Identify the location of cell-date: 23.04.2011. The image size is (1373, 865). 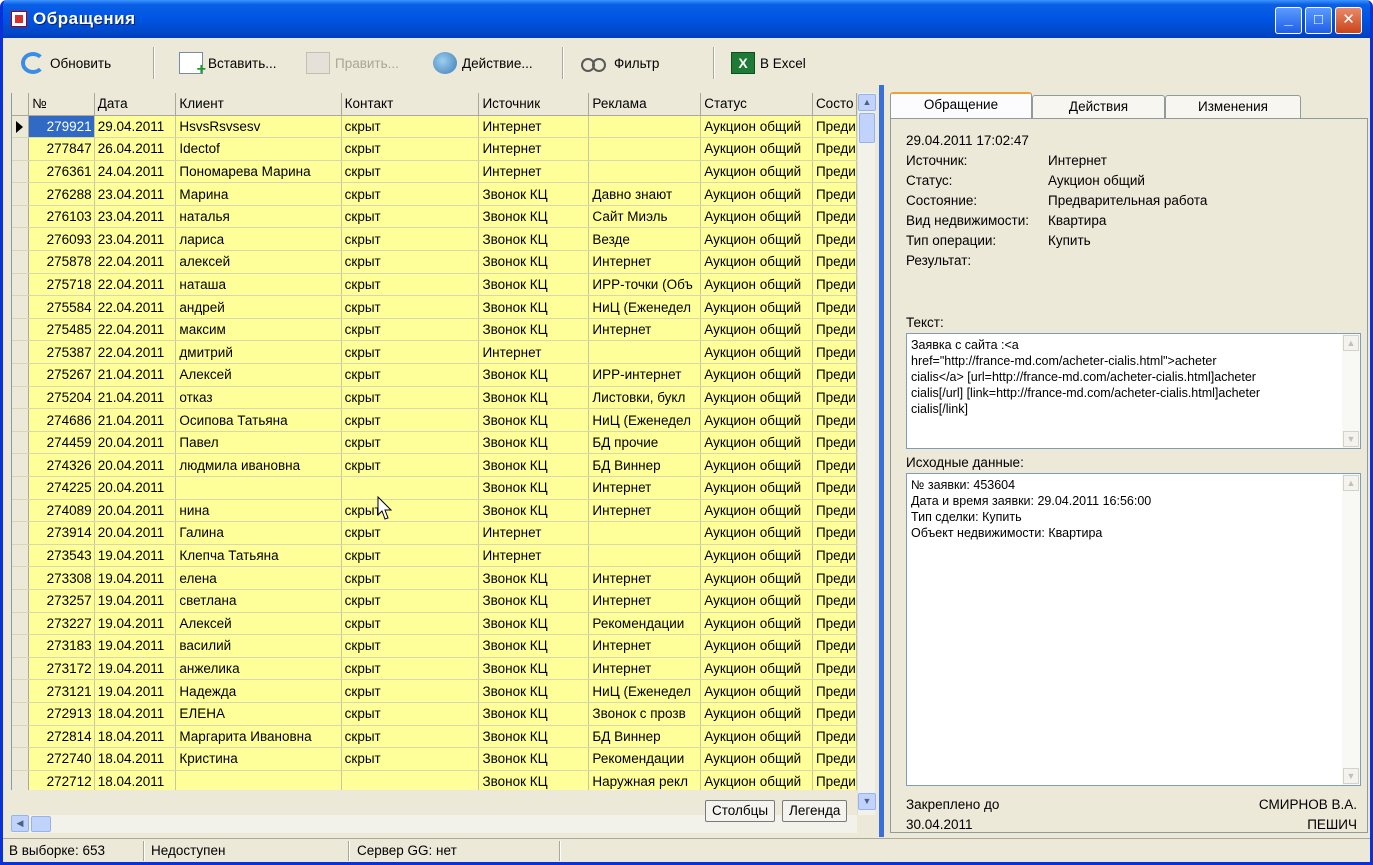
(135, 217).